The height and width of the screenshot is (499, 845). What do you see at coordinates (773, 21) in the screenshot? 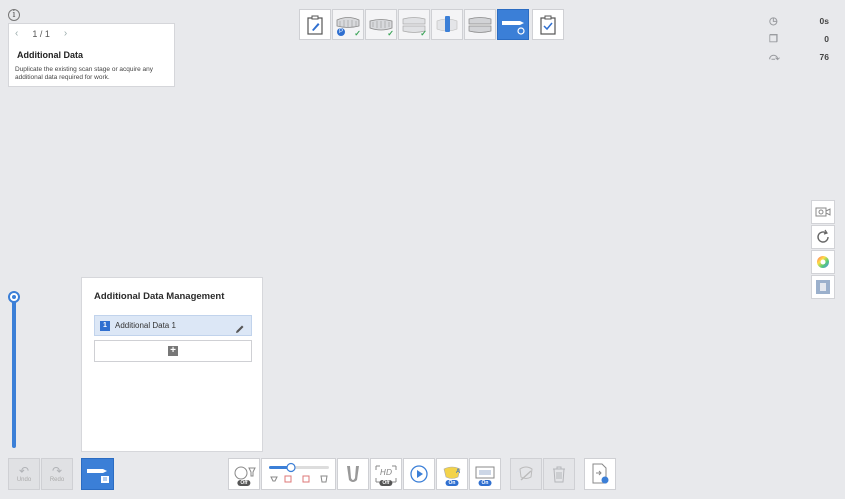
I see `clock-icon: ◷` at bounding box center [773, 21].